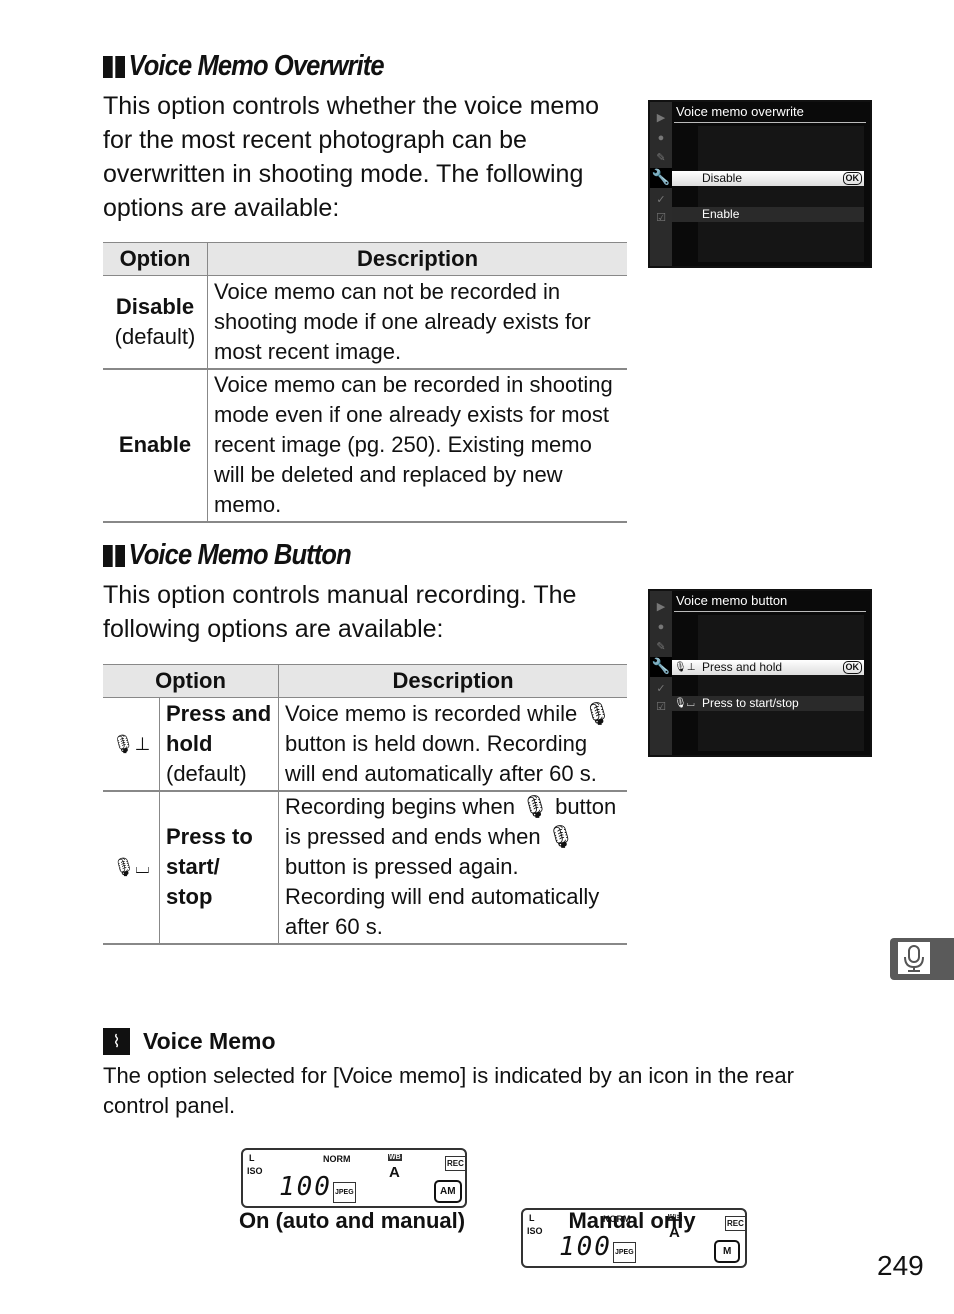  Describe the element at coordinates (155, 445) in the screenshot. I see `option-cell: Enable` at that location.